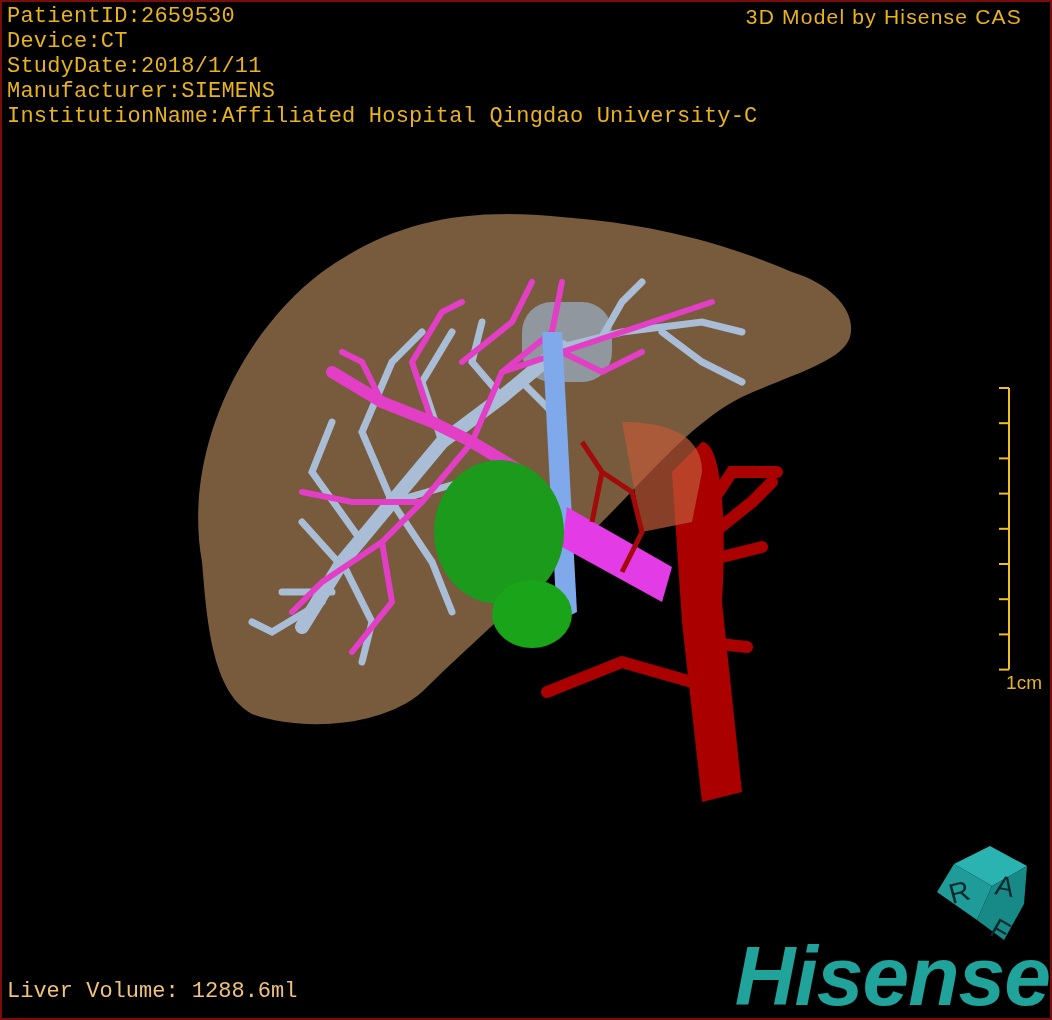 The width and height of the screenshot is (1052, 1020). Describe the element at coordinates (1004, 886) in the screenshot. I see `axis-letter: A` at that location.